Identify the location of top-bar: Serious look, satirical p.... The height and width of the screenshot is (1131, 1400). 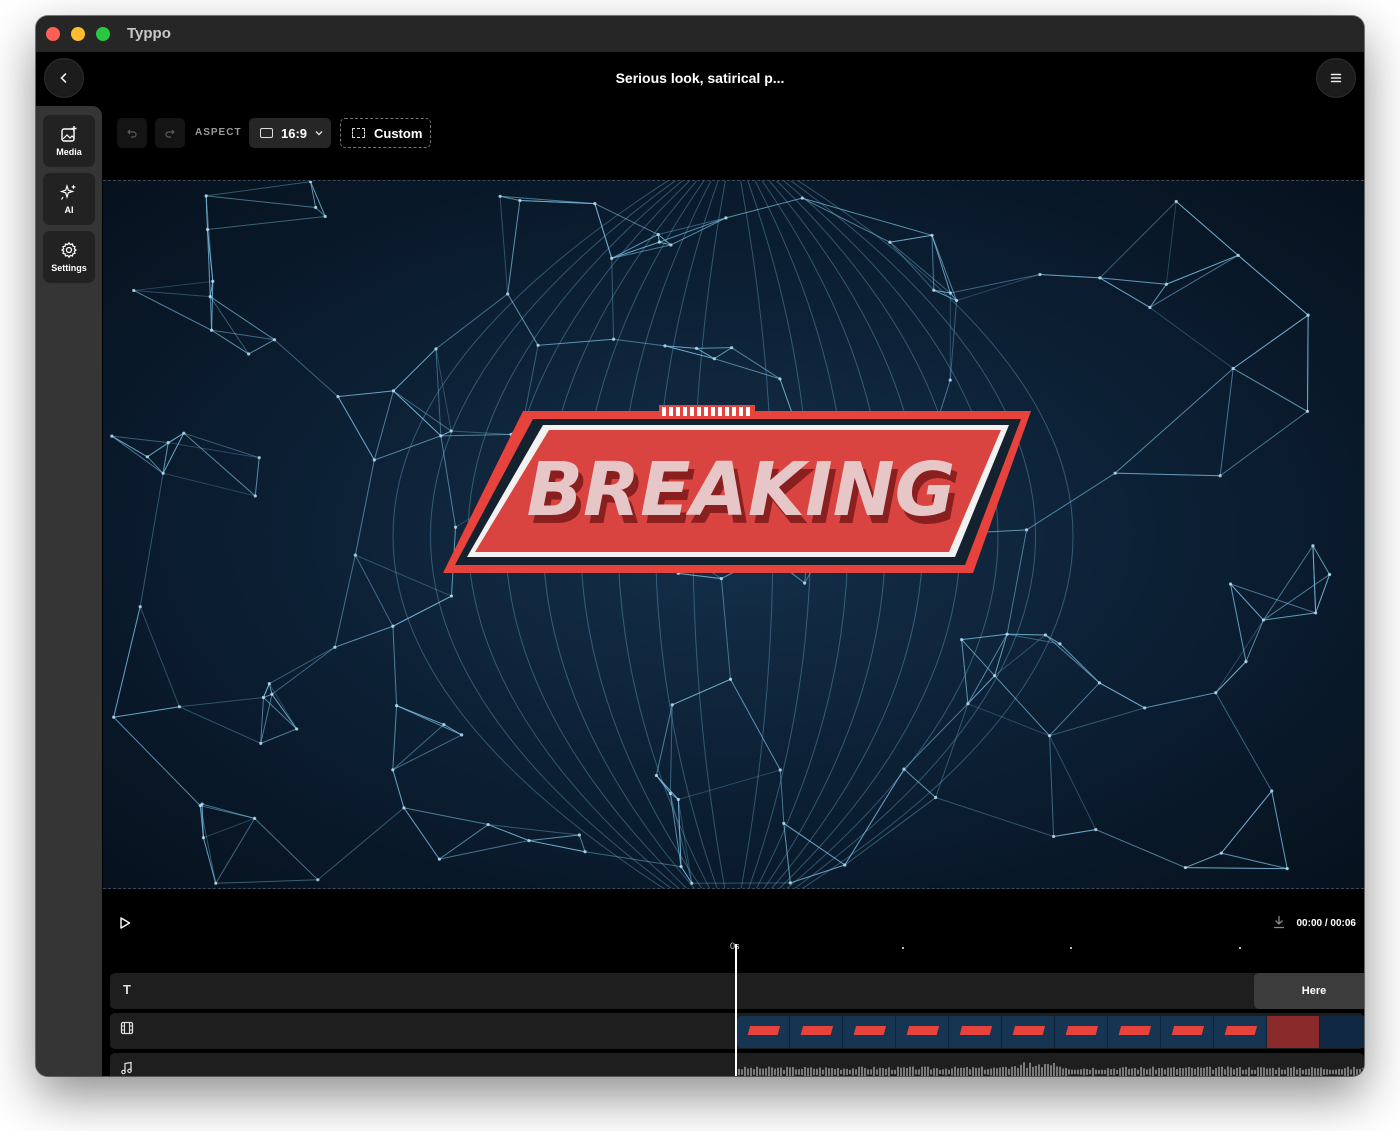
(700, 78).